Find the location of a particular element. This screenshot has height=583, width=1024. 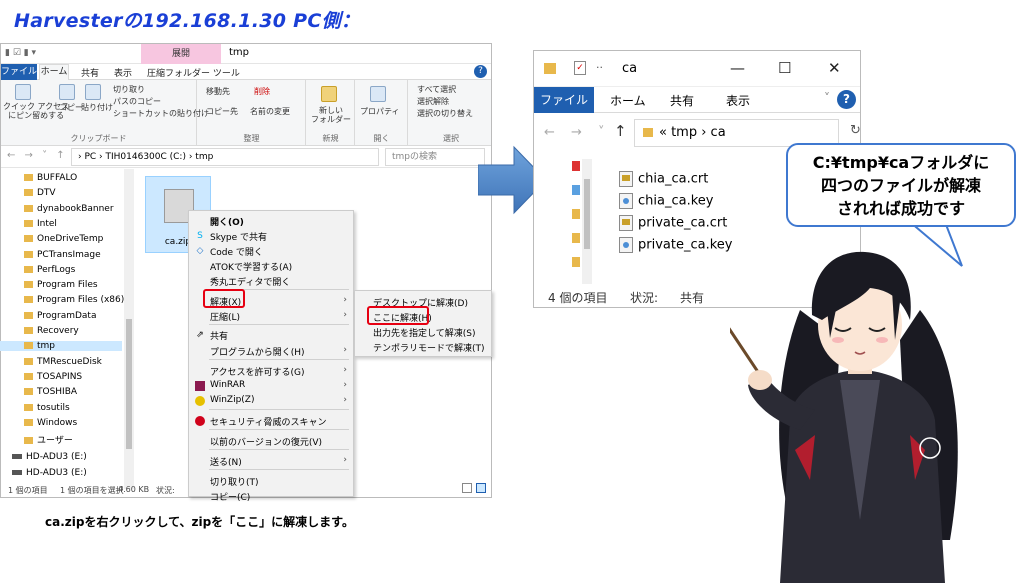

nav-buttons: ← → ˅ ↑ is located at coordinates (37, 155).